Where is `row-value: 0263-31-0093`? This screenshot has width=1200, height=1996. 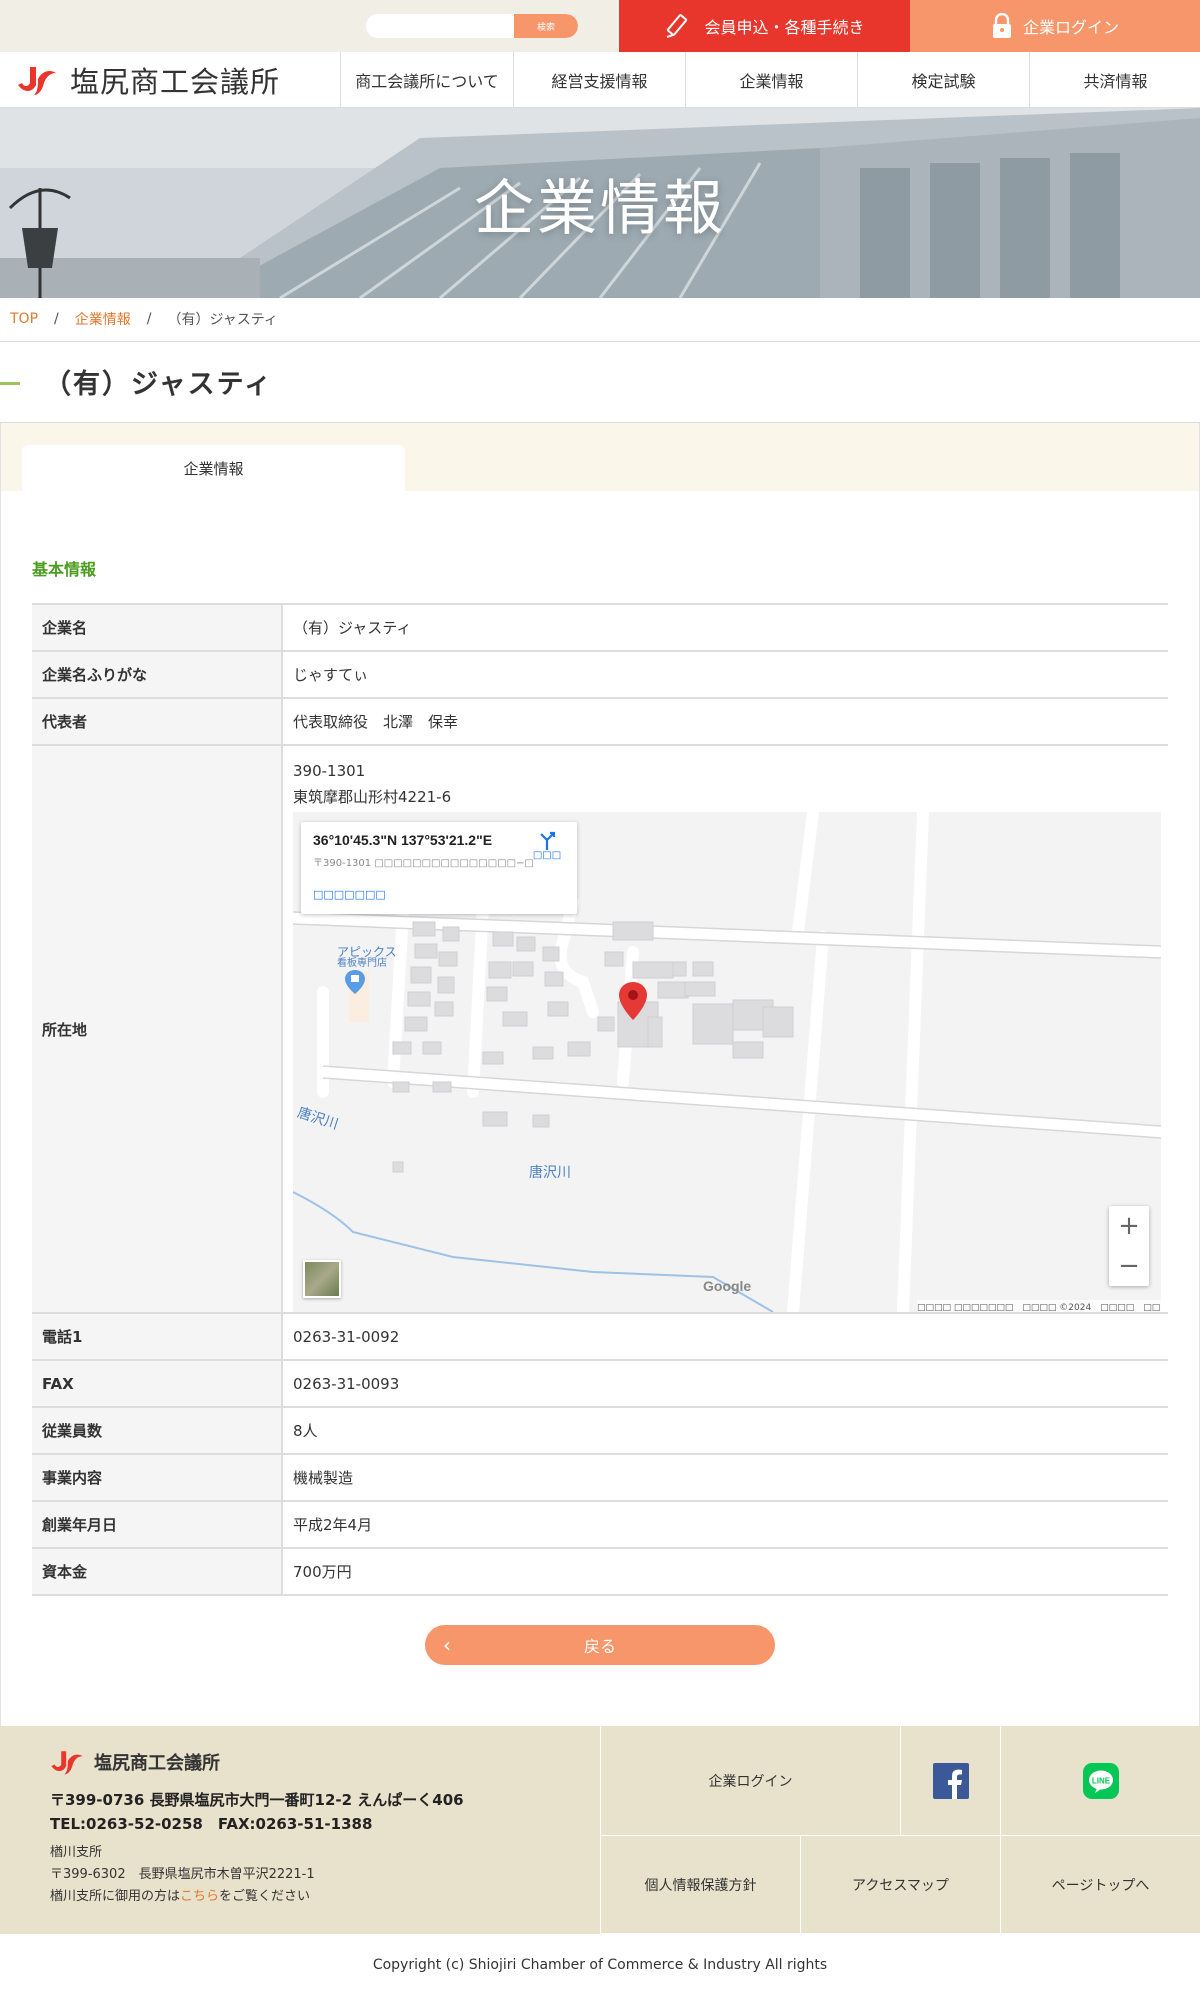
row-value: 0263-31-0093 is located at coordinates (725, 1383).